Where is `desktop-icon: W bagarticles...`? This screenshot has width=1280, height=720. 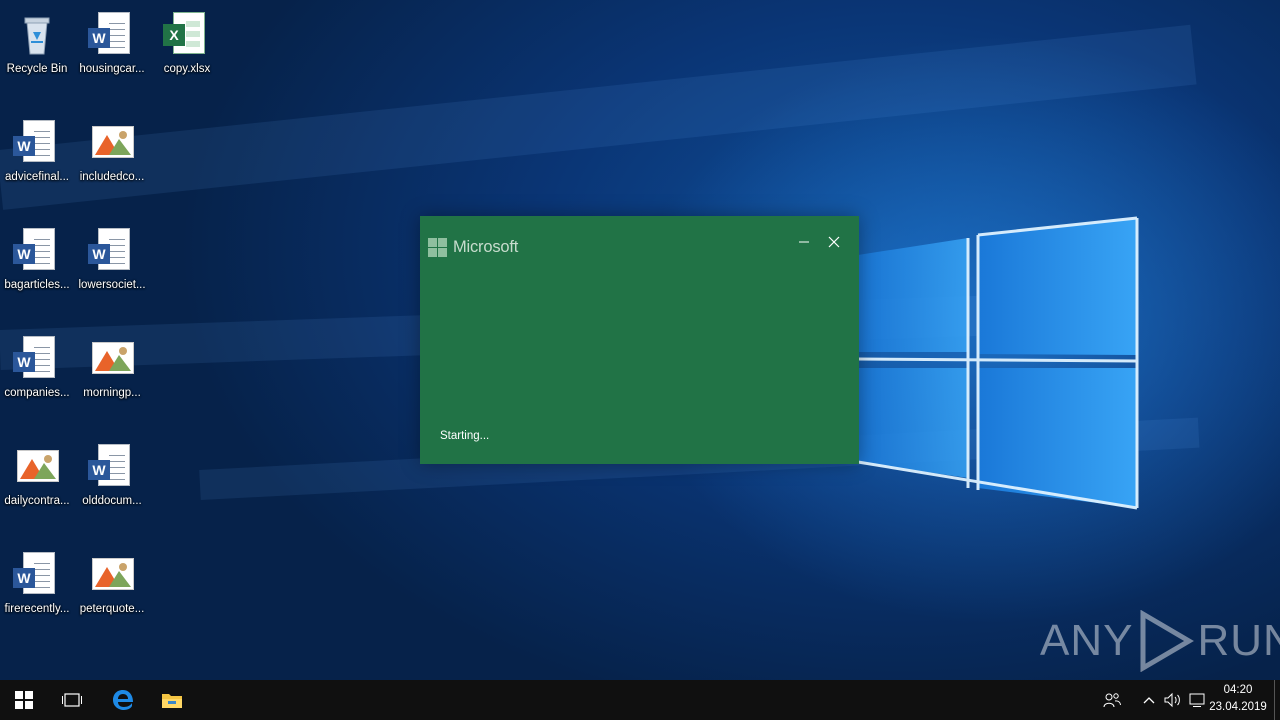 desktop-icon: W bagarticles... is located at coordinates (37, 270).